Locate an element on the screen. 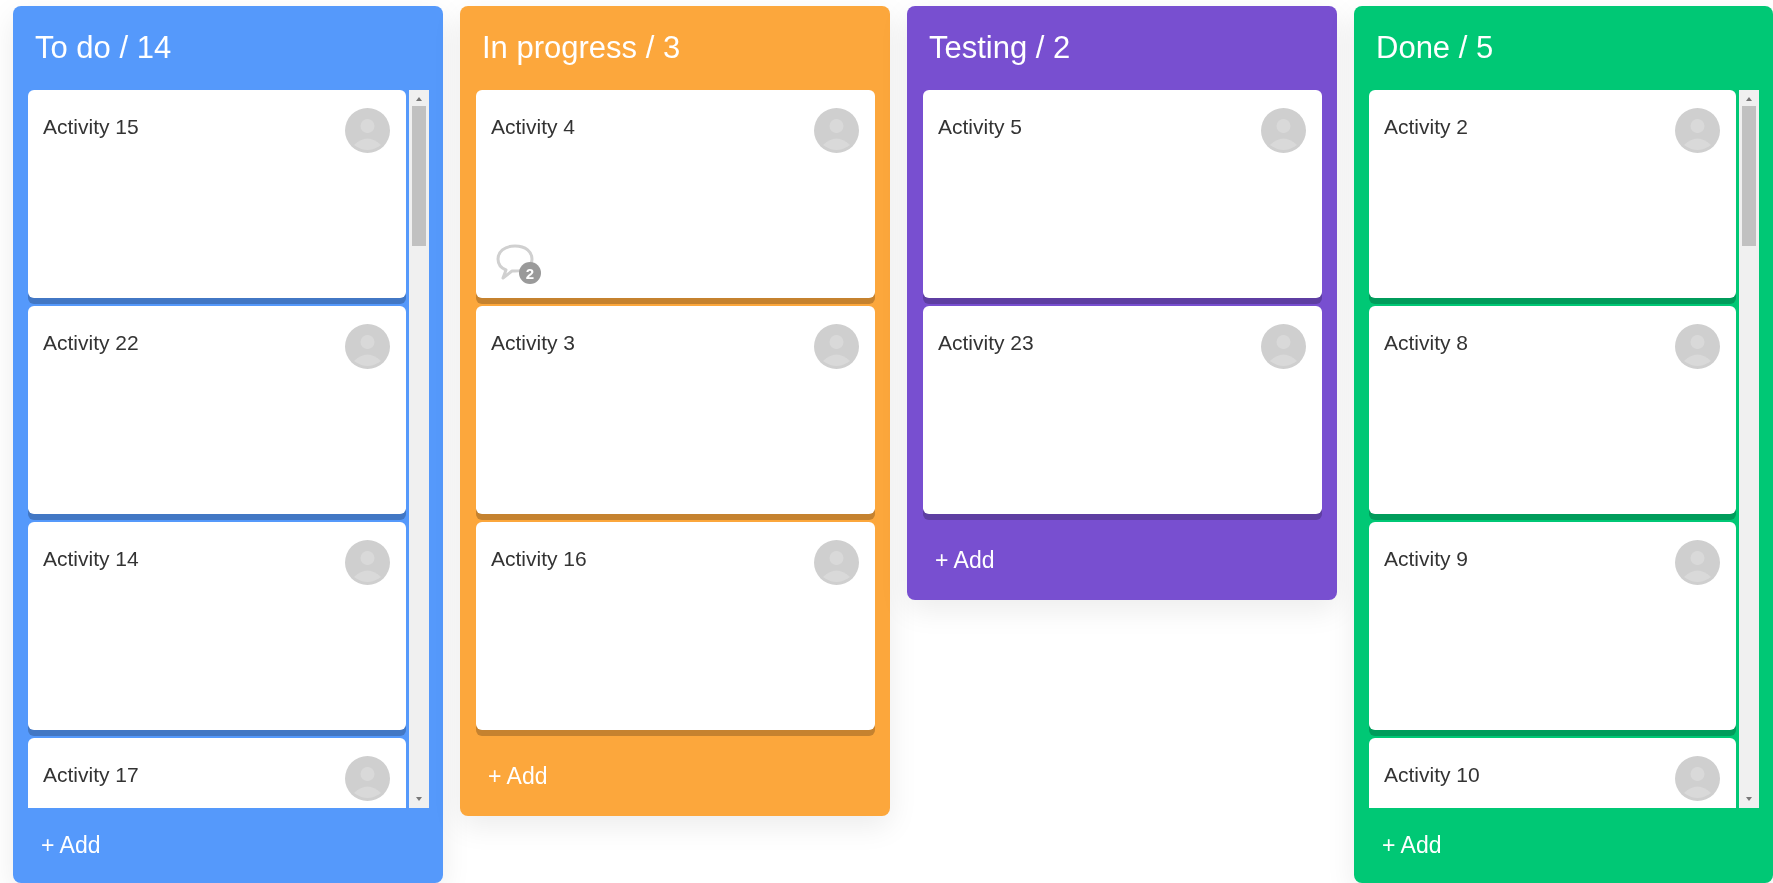  card-title: Activity 5 is located at coordinates (980, 127).